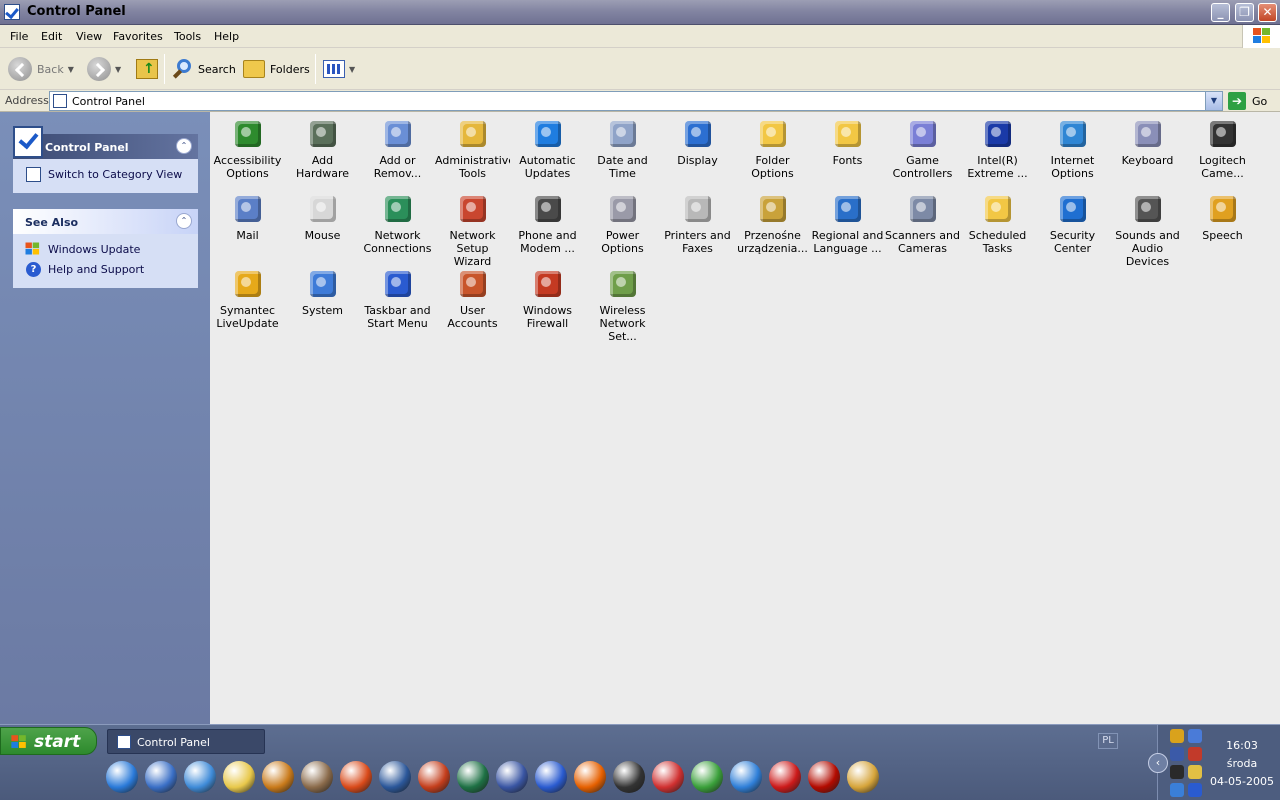 The width and height of the screenshot is (1280, 800). I want to click on forward-button: ▼, so click(104, 69).